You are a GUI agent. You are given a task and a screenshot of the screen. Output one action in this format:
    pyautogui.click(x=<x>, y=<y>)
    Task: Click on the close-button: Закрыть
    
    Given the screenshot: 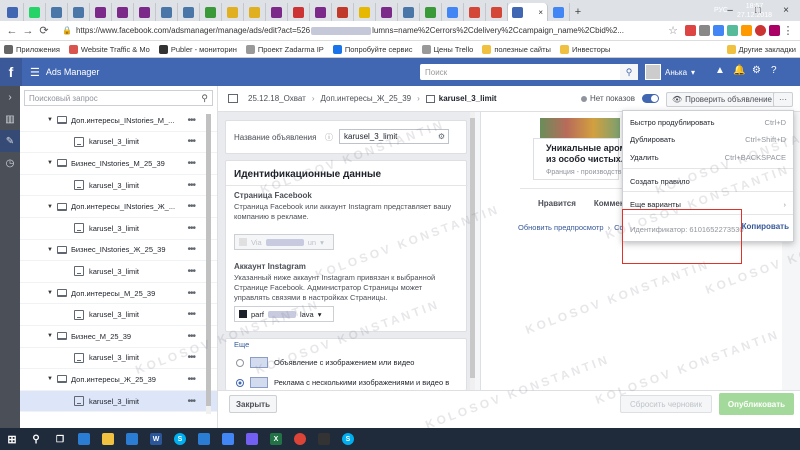 What is the action you would take?
    pyautogui.click(x=253, y=404)
    